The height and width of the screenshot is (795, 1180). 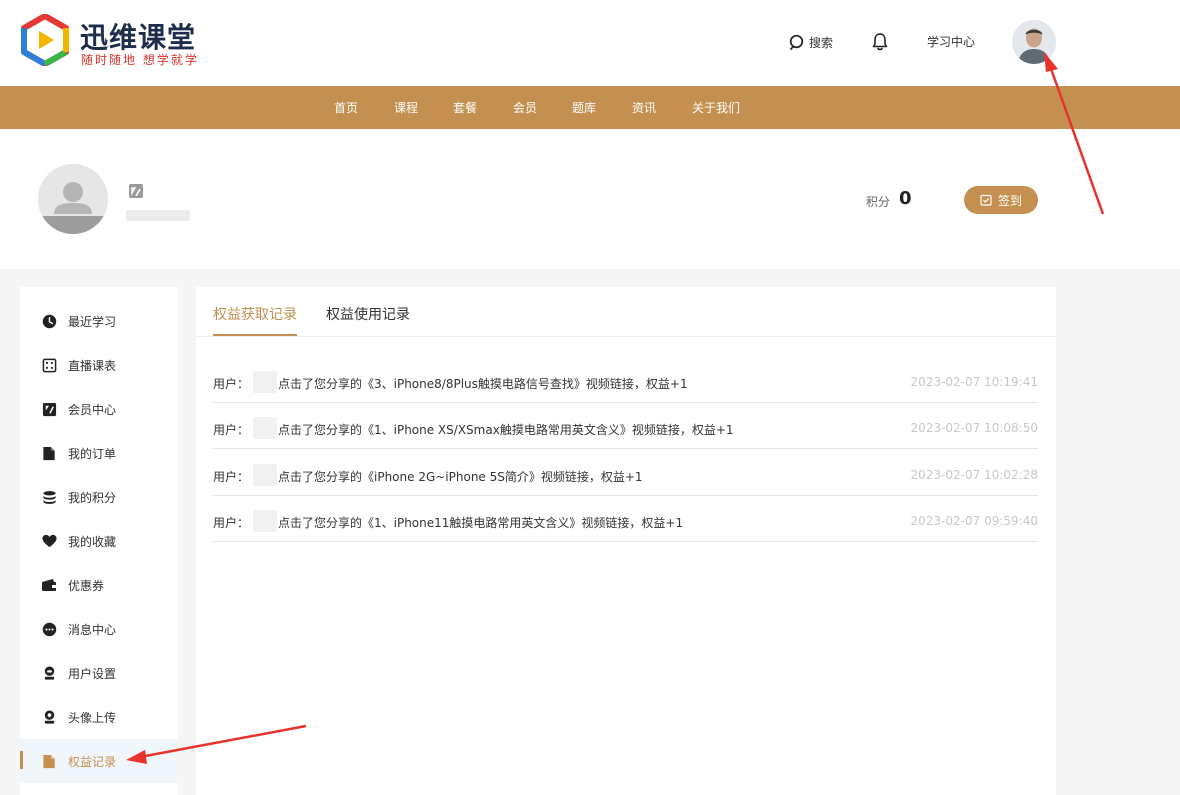 I want to click on sign-in-button: 签到, so click(x=1001, y=200).